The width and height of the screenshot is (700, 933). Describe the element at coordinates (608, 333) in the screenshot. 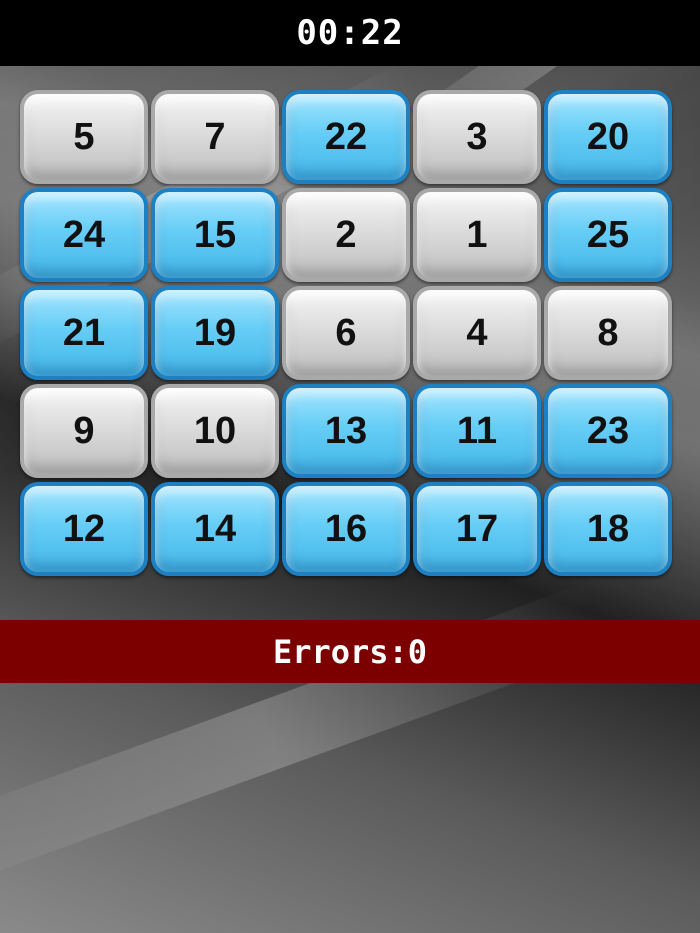

I see `number-tile: 8` at that location.